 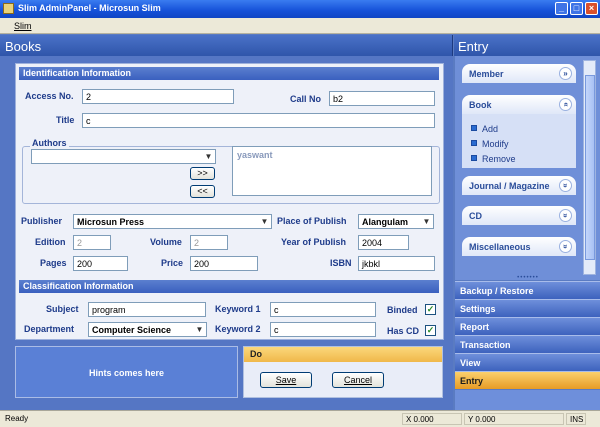 What do you see at coordinates (65, 120) in the screenshot?
I see `title-label: Title` at bounding box center [65, 120].